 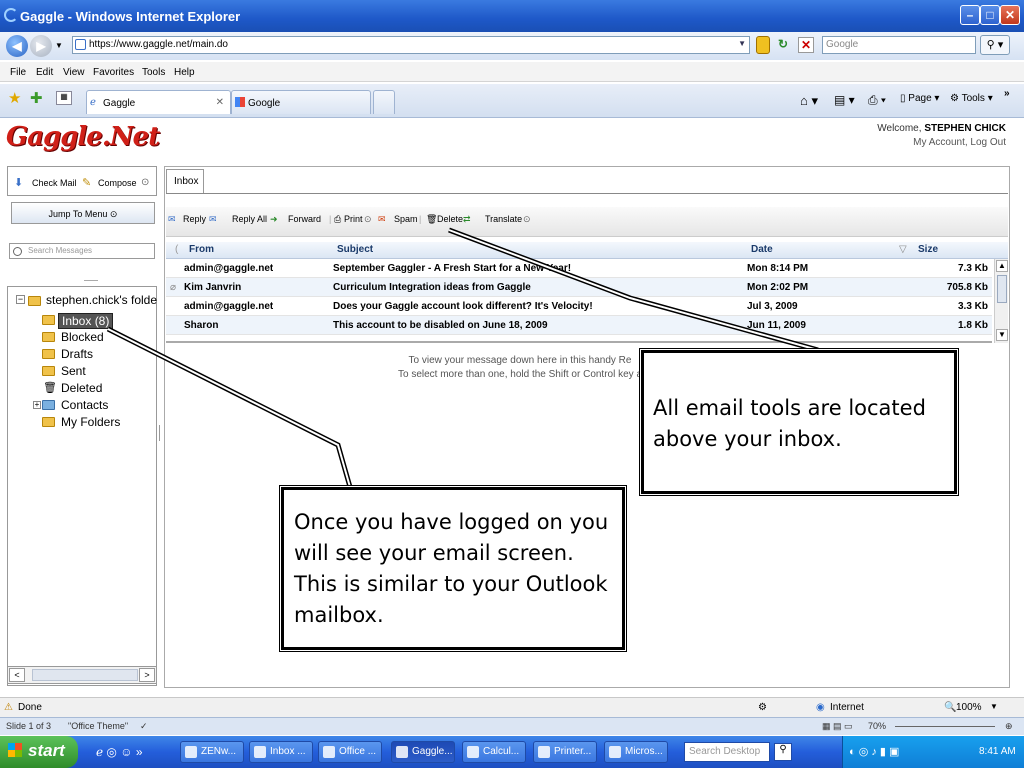 What do you see at coordinates (847, 707) in the screenshot?
I see `zone-text: Internet` at bounding box center [847, 707].